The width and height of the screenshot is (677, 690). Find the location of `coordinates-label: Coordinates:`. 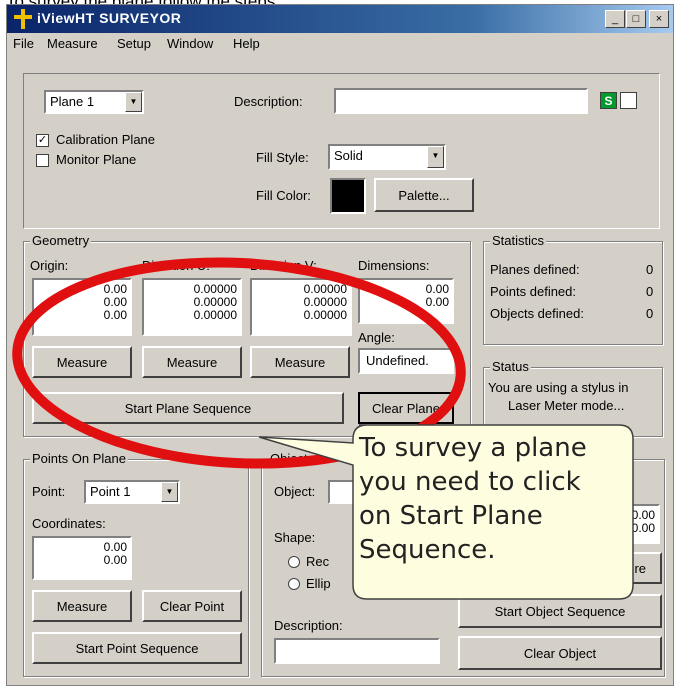

coordinates-label: Coordinates: is located at coordinates (69, 523).